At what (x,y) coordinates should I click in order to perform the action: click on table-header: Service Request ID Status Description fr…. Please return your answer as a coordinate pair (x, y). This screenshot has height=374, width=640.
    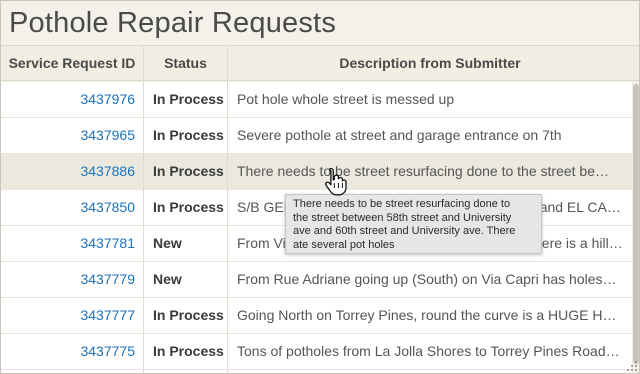
    Looking at the image, I should click on (320, 63).